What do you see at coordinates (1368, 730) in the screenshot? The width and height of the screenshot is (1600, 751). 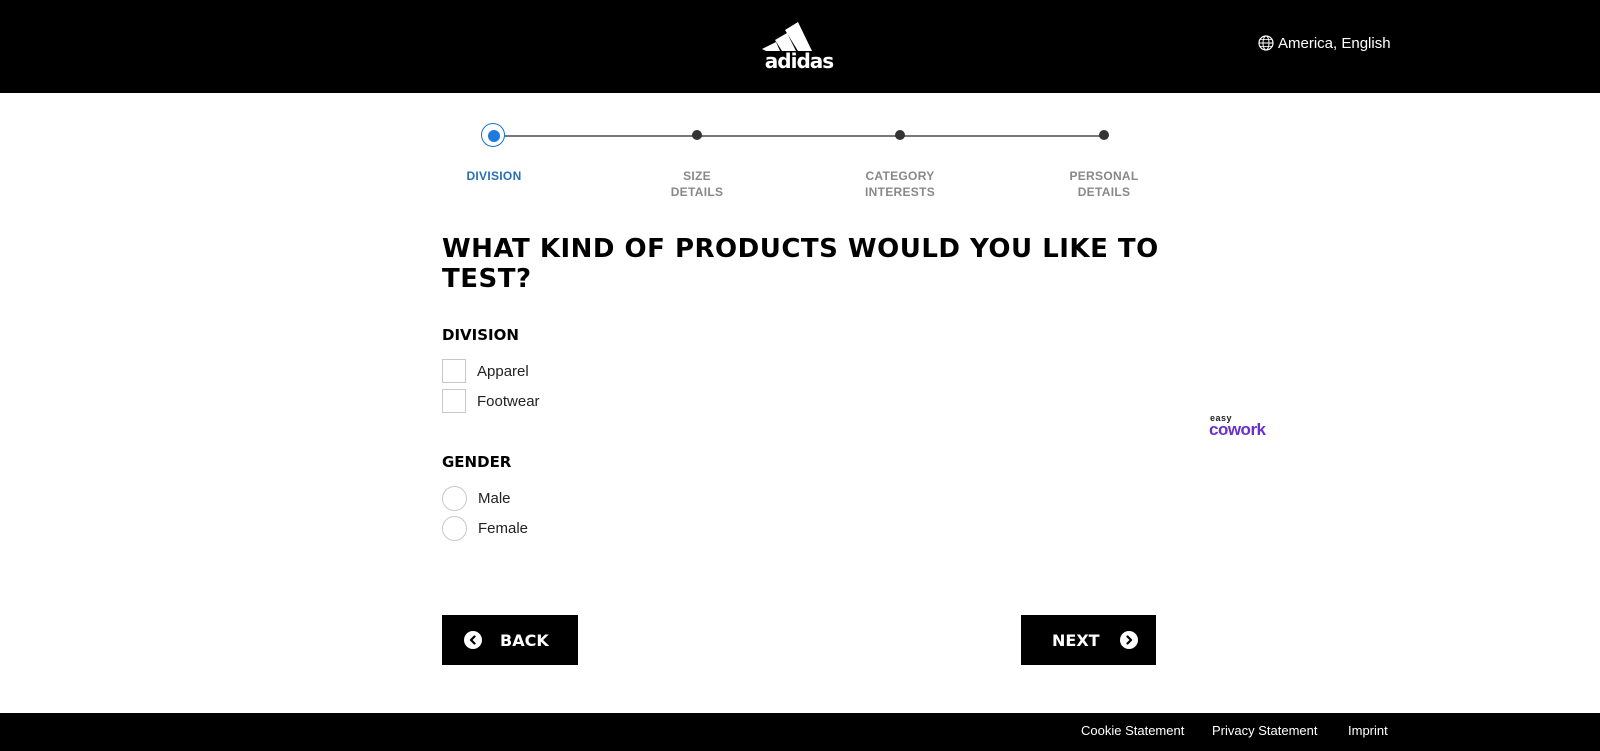 I see `imprint-link: Imprint` at bounding box center [1368, 730].